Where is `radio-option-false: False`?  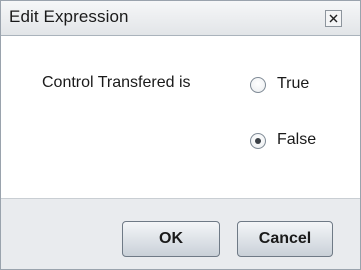
radio-option-false: False is located at coordinates (283, 140).